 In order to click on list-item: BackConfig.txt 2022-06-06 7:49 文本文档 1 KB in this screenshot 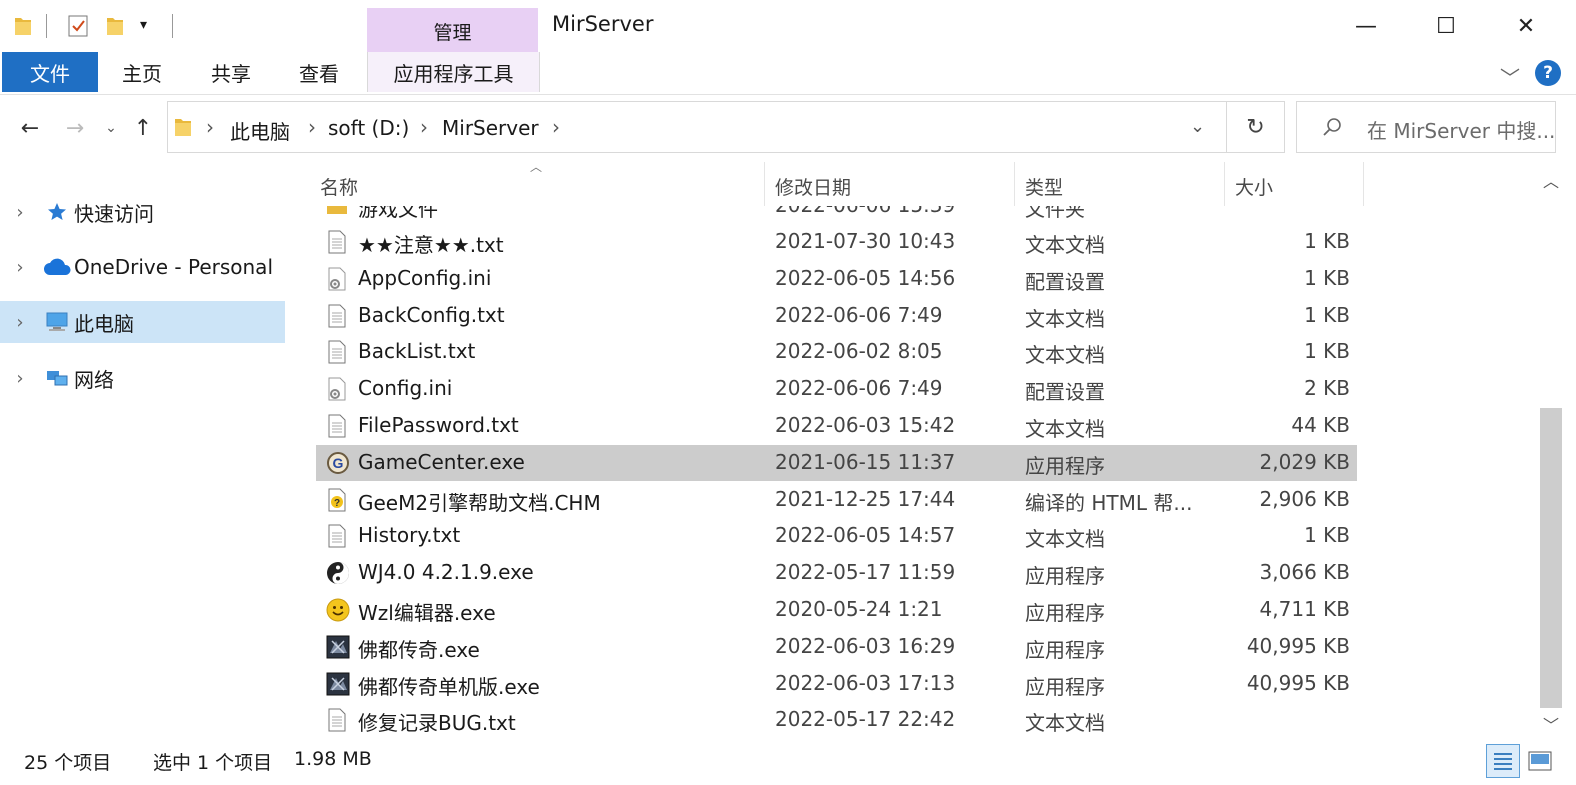, I will do `click(836, 316)`.